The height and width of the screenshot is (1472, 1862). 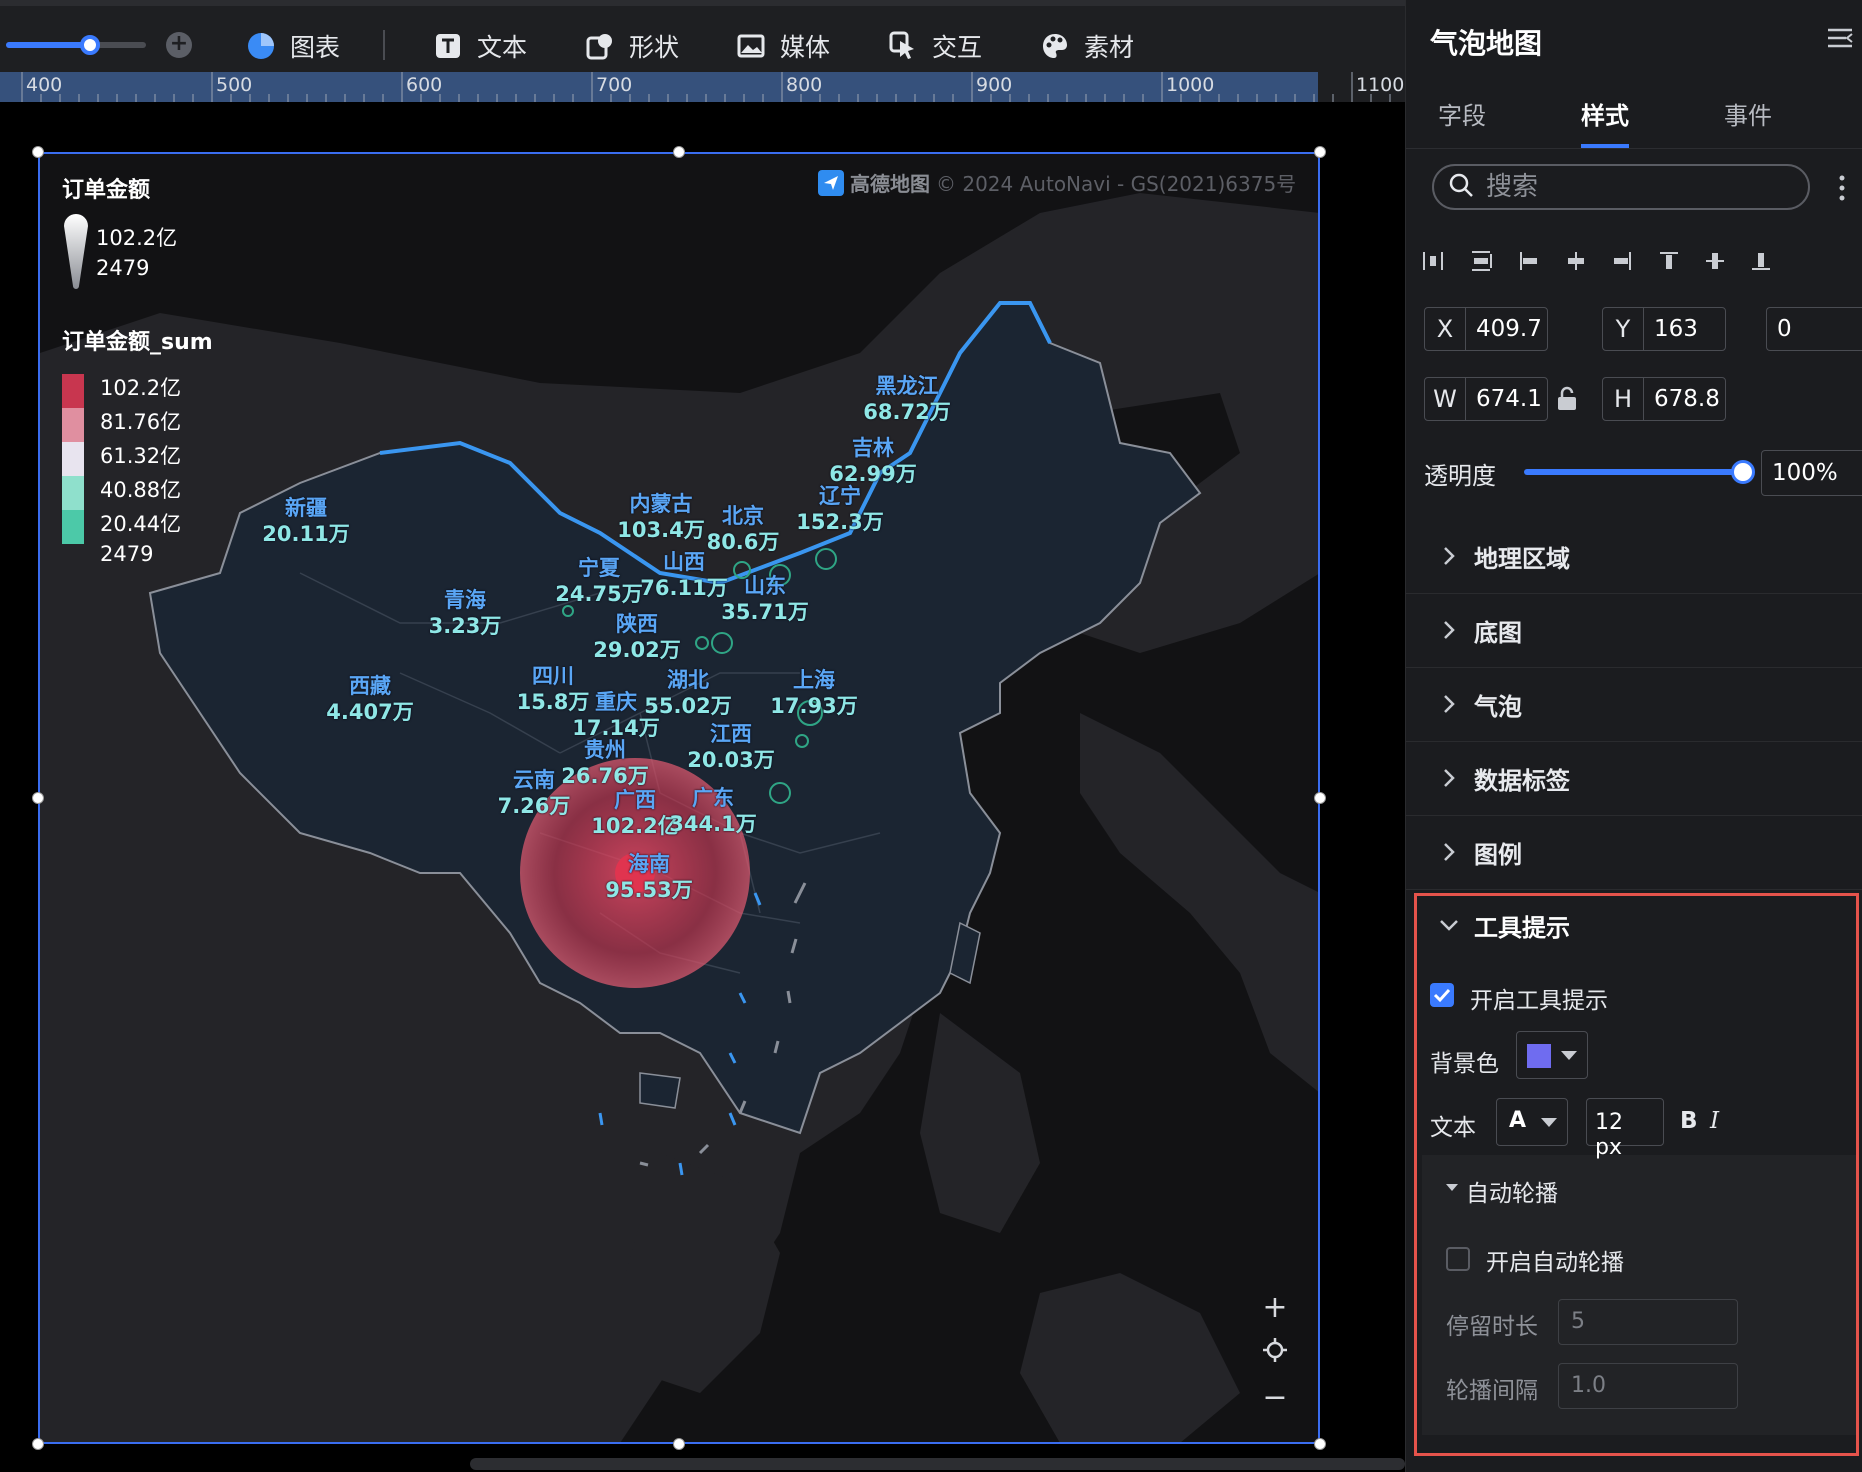 I want to click on map-locate-icon, so click(x=1275, y=1353).